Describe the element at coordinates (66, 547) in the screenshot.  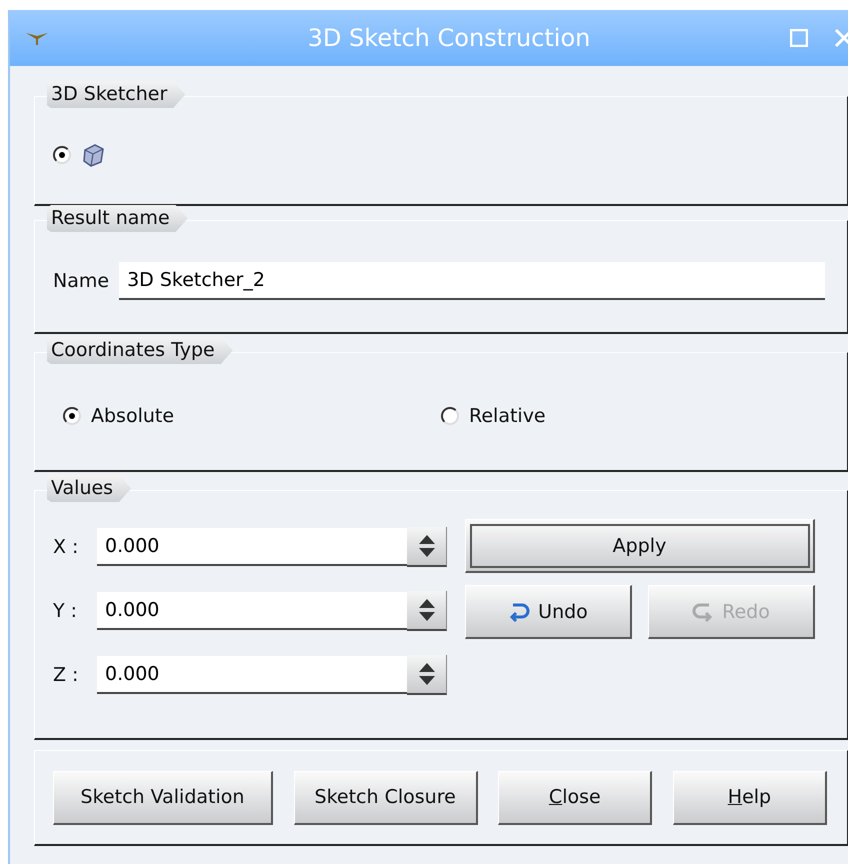
I see `axis-label: X :` at that location.